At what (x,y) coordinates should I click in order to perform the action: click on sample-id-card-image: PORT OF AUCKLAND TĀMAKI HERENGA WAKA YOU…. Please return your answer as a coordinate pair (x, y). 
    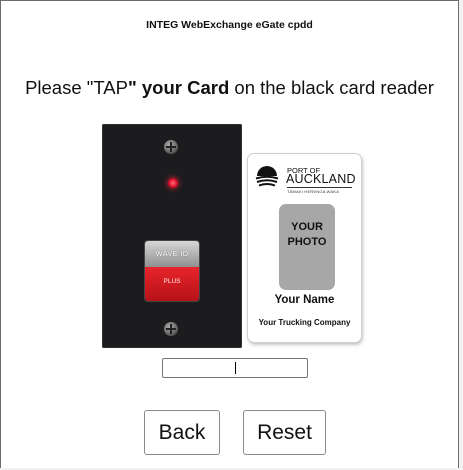
    Looking at the image, I should click on (304, 248).